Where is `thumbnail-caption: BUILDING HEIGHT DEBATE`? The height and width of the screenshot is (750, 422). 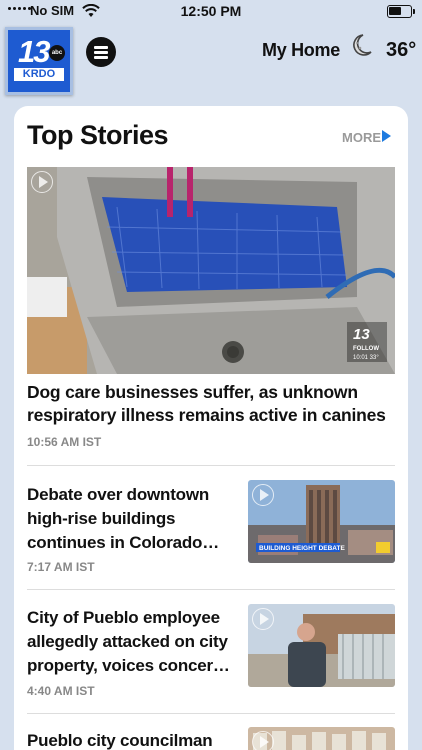 thumbnail-caption: BUILDING HEIGHT DEBATE is located at coordinates (302, 548).